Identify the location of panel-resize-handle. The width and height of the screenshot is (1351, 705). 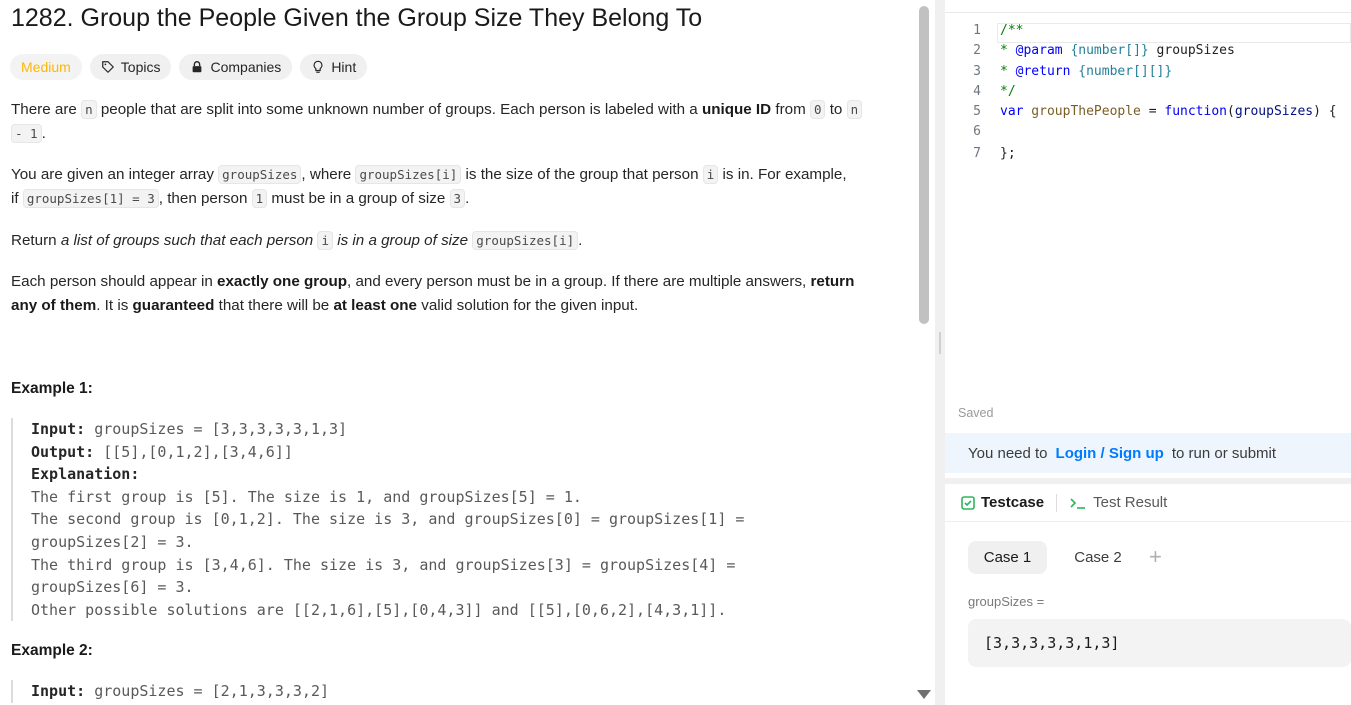
(940, 352).